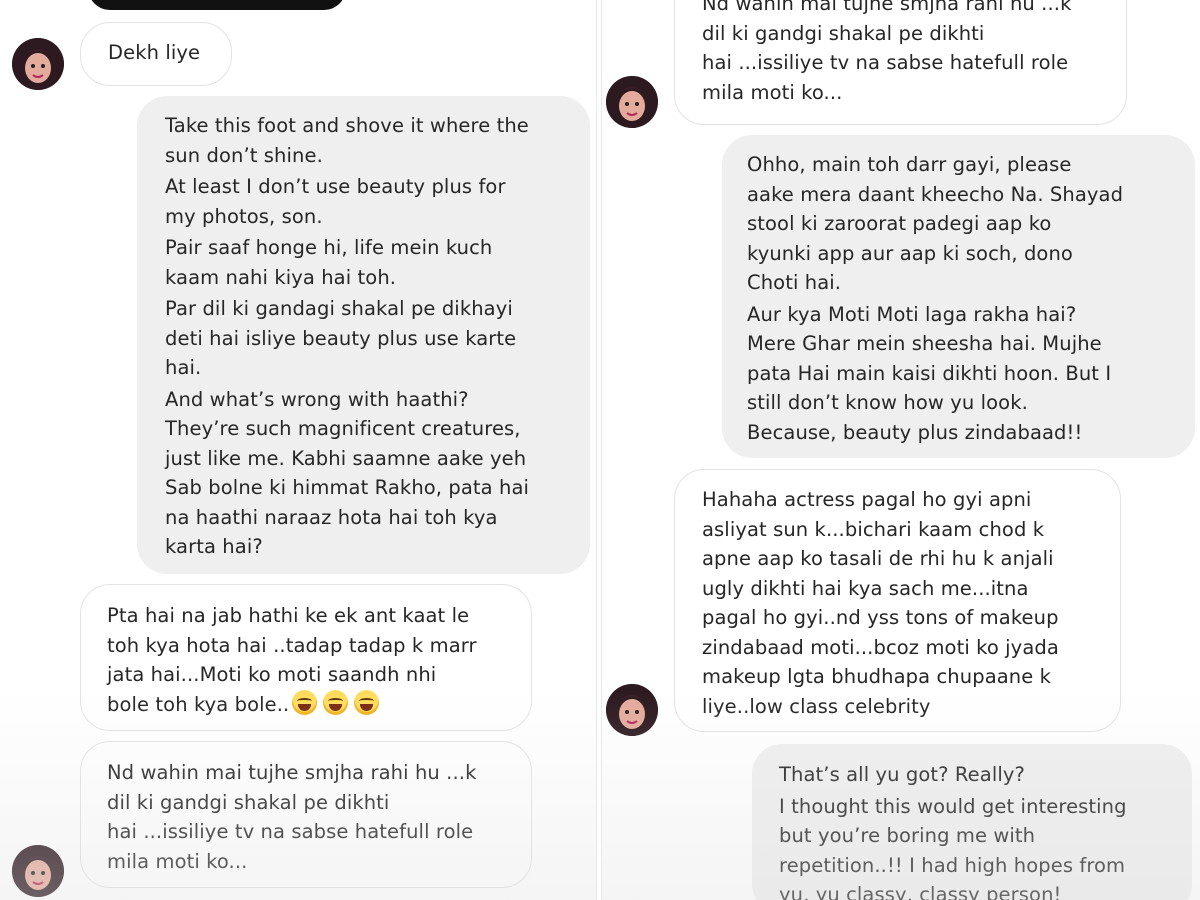 This screenshot has height=900, width=1200. I want to click on message-line: pagal ho gyi..nd yss tons of makeup, so click(880, 617).